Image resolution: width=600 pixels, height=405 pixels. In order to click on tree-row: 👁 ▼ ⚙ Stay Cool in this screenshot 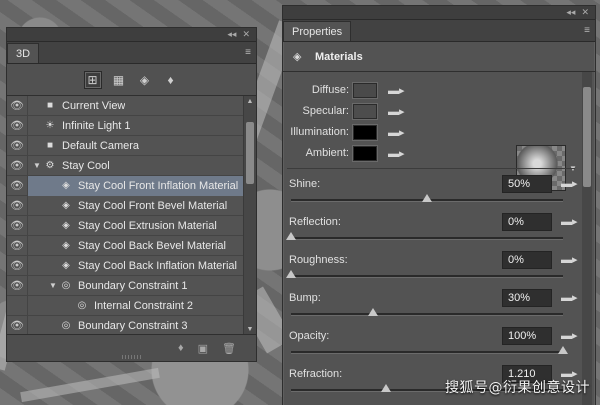, I will do `click(125, 165)`.